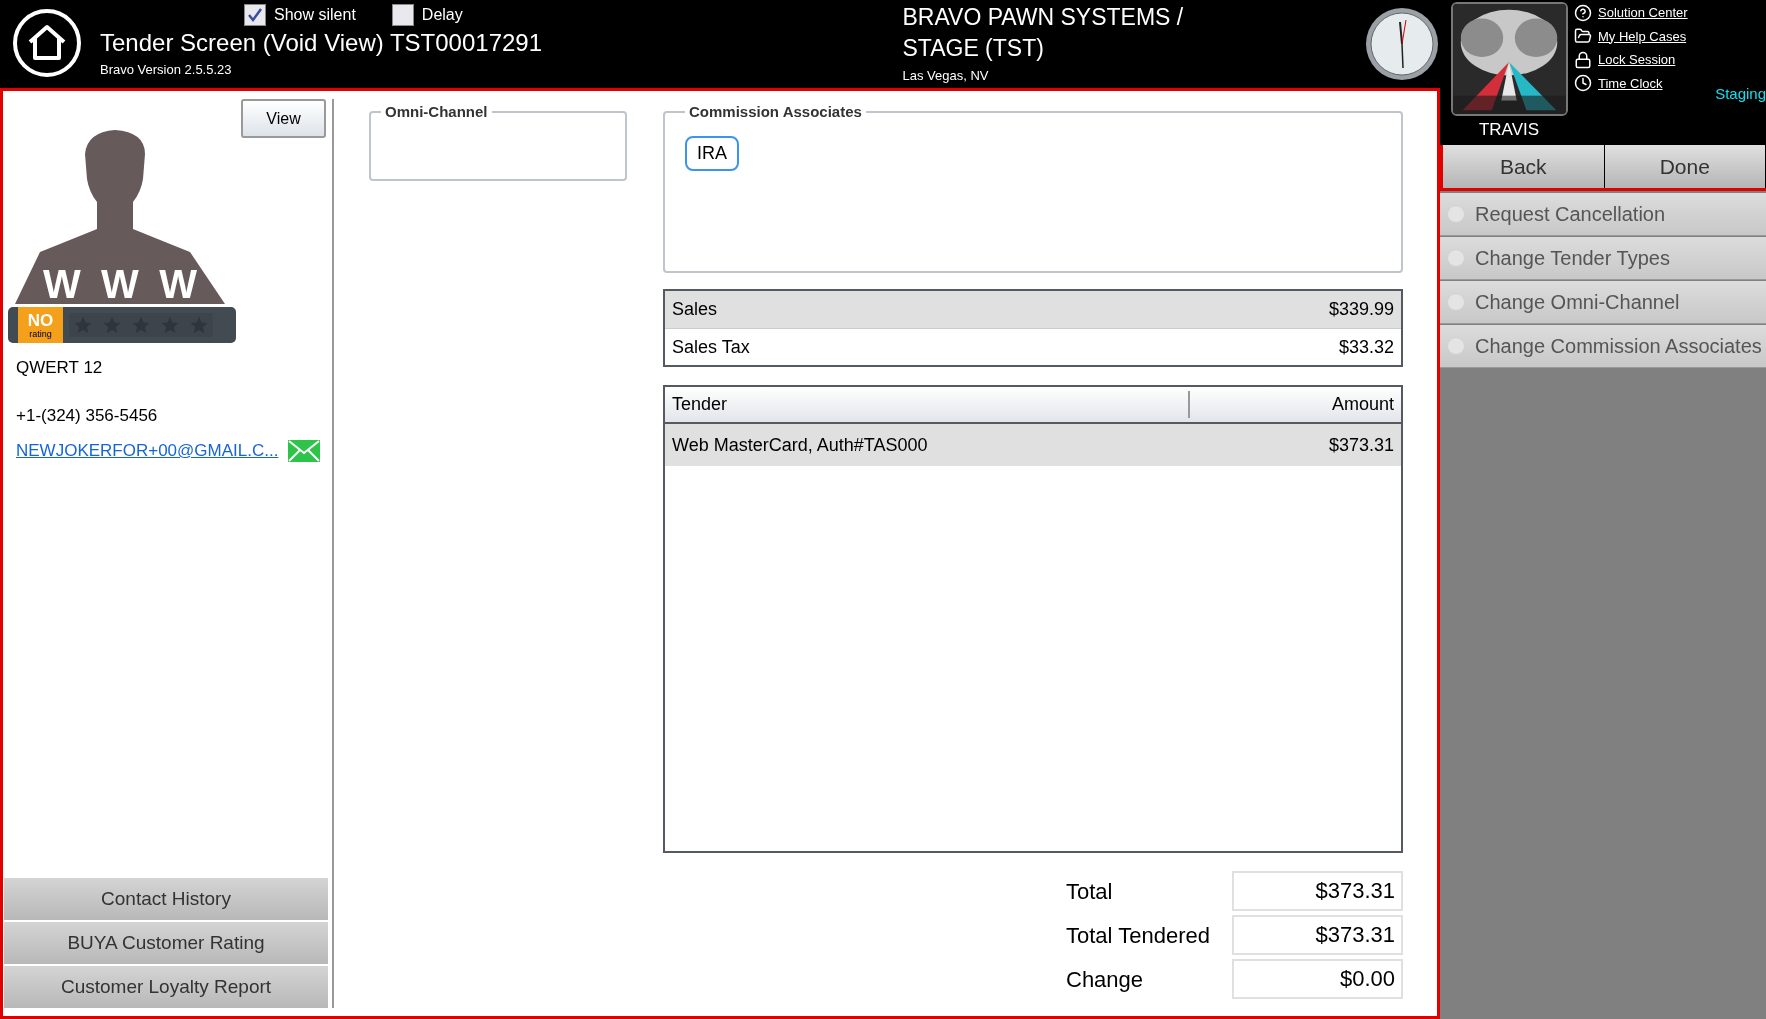 This screenshot has width=1766, height=1019. What do you see at coordinates (1630, 83) in the screenshot?
I see `header-link: Time Clock` at bounding box center [1630, 83].